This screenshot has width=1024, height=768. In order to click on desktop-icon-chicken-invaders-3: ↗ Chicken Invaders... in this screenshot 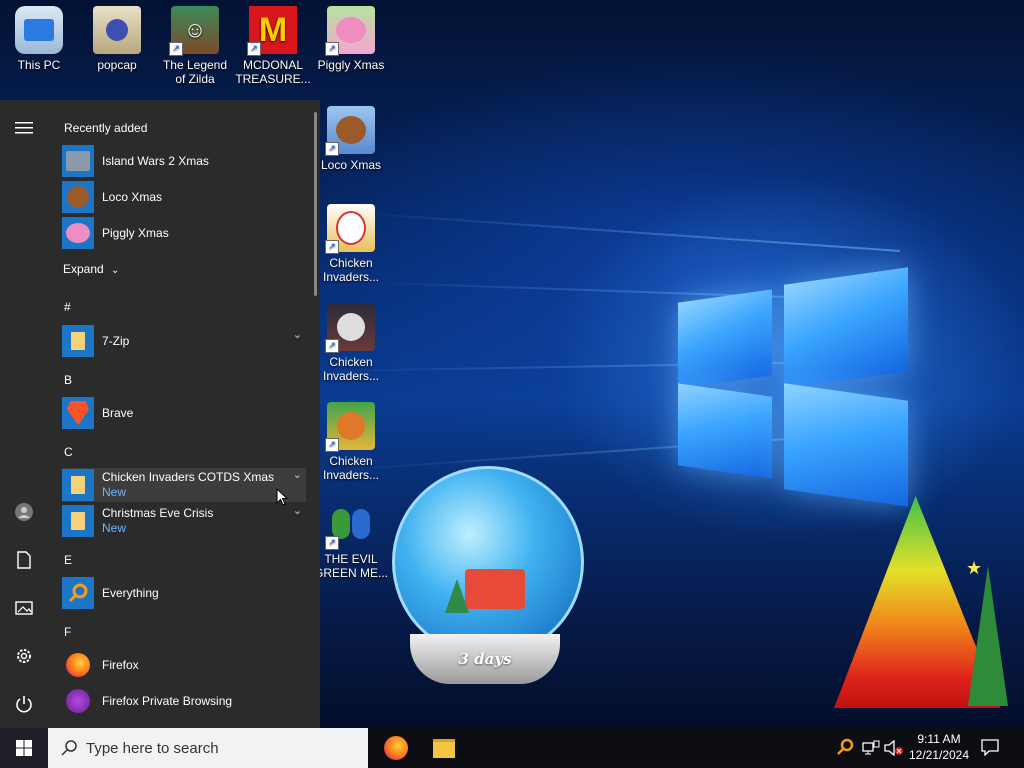, I will do `click(351, 439)`.